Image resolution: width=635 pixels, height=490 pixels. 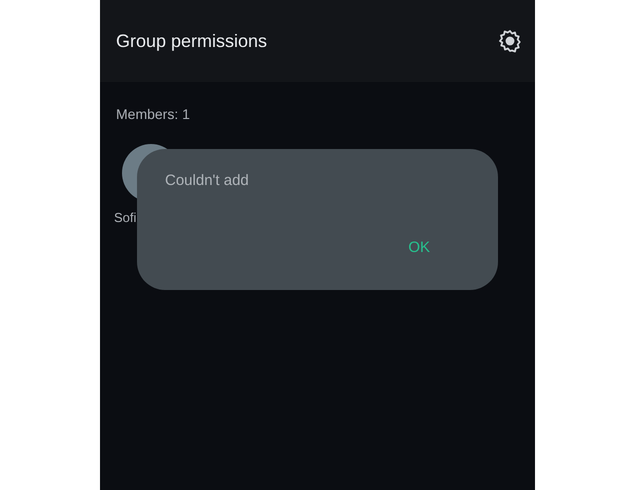 I want to click on dialog-message: Couldn't add, so click(x=207, y=180).